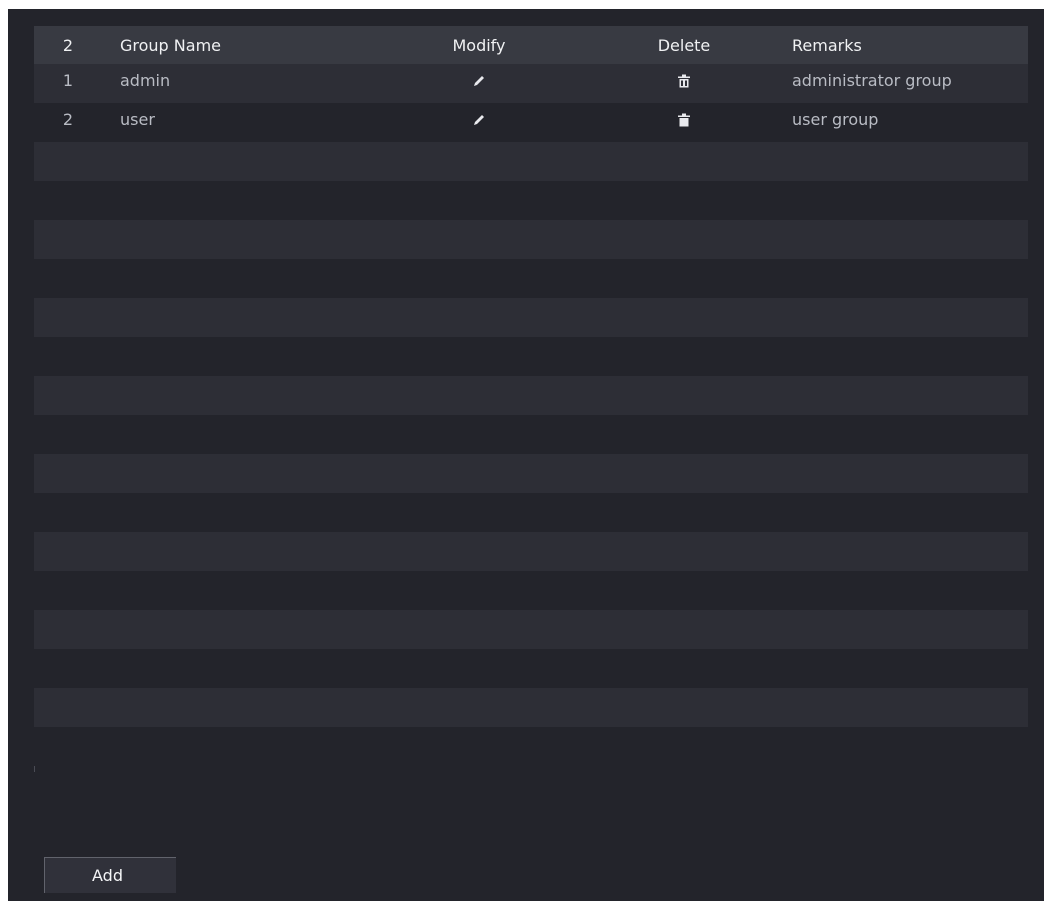 The height and width of the screenshot is (909, 1052). Describe the element at coordinates (170, 45) in the screenshot. I see `header-group-name: Group Name` at that location.